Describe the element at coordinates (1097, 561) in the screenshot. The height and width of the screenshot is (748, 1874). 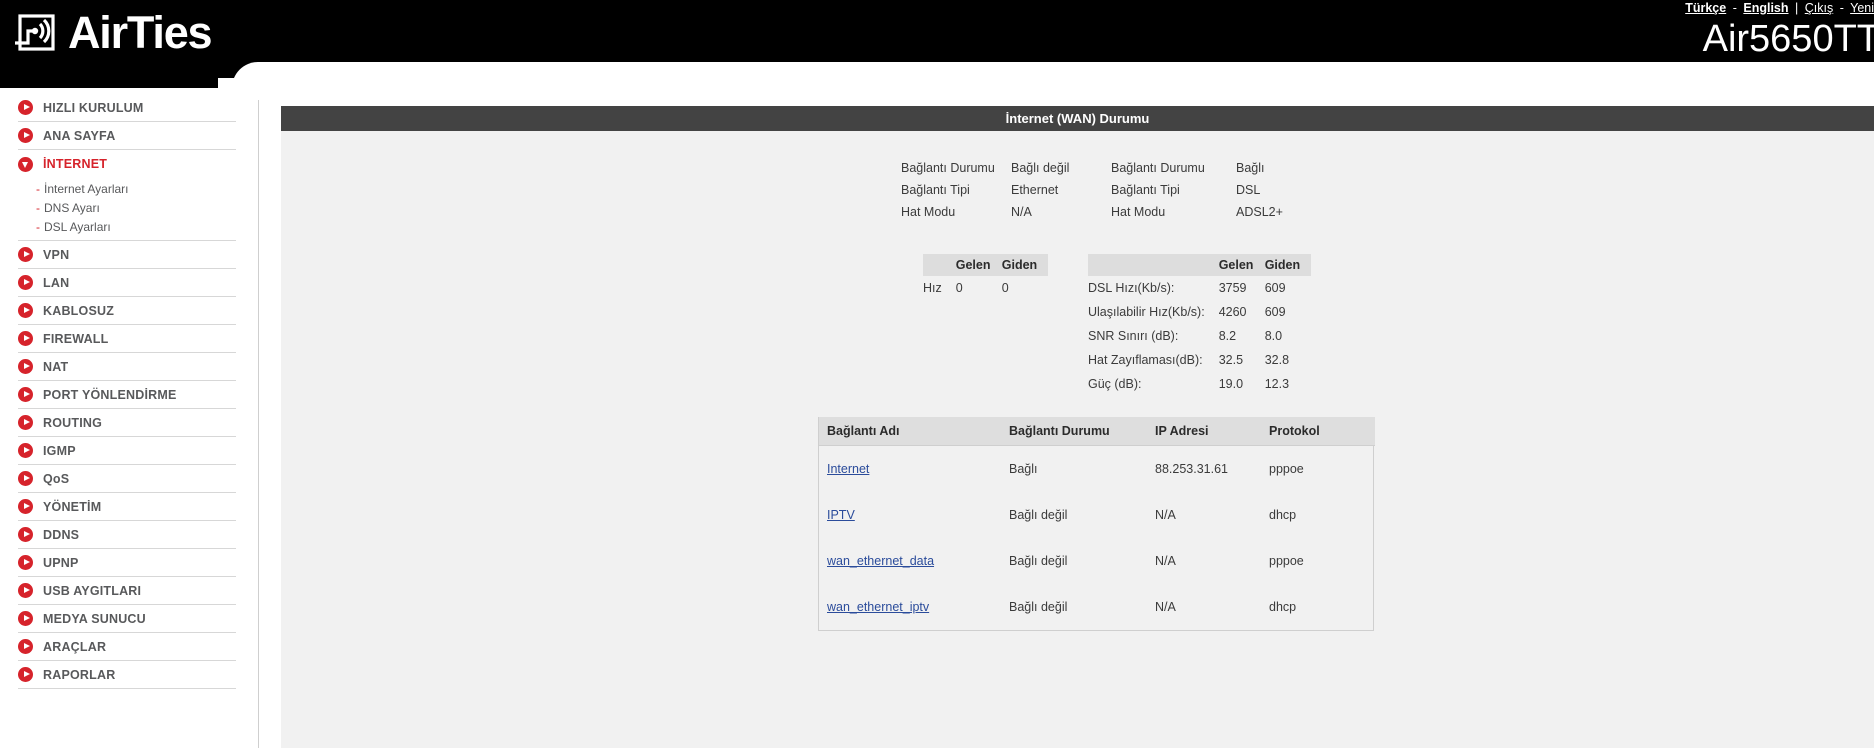
I see `table-row: wan_ethernet_data Bağlı değil N/A pppoe` at that location.